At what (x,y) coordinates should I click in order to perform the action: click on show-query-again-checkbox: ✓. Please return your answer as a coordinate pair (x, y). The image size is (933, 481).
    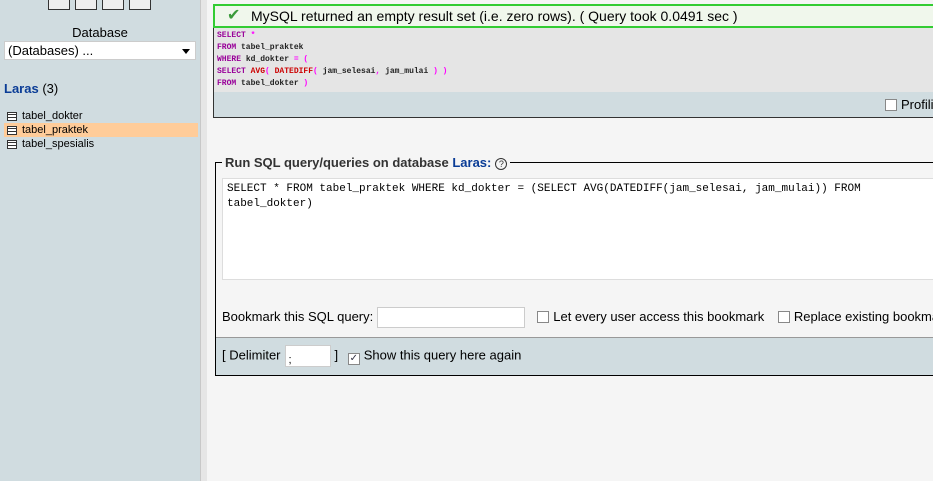
    Looking at the image, I should click on (353, 359).